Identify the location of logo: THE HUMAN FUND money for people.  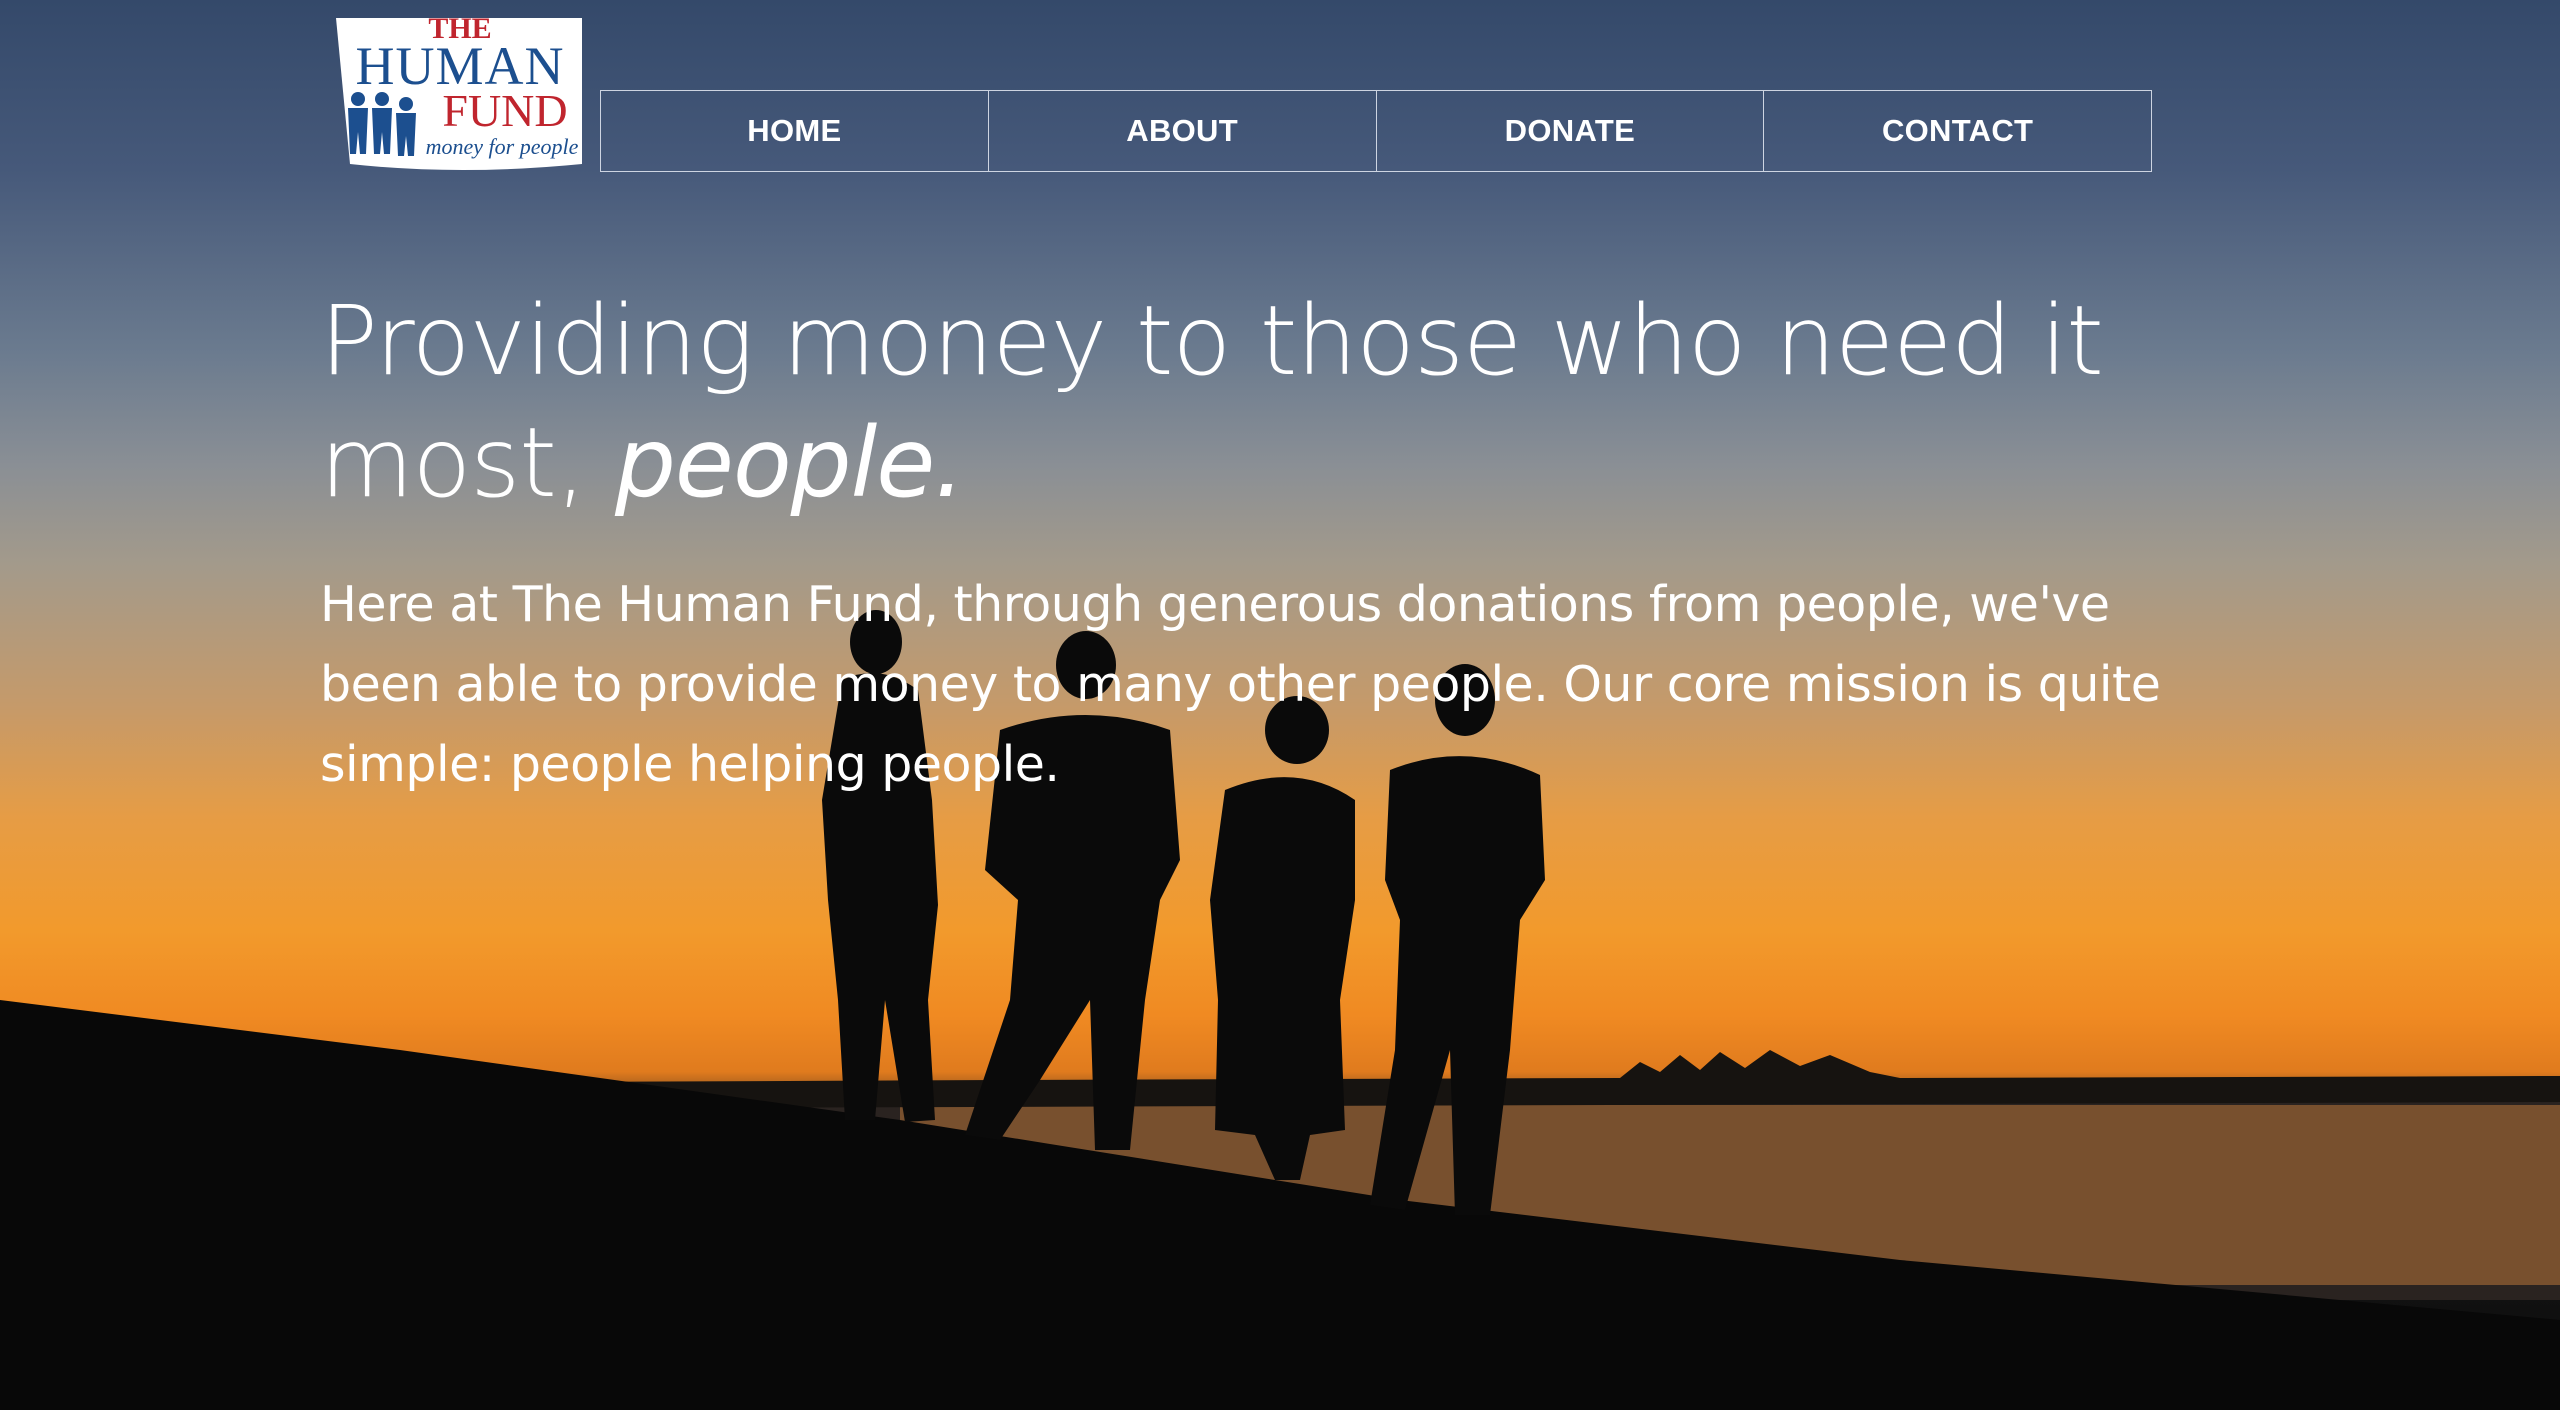
(459, 89).